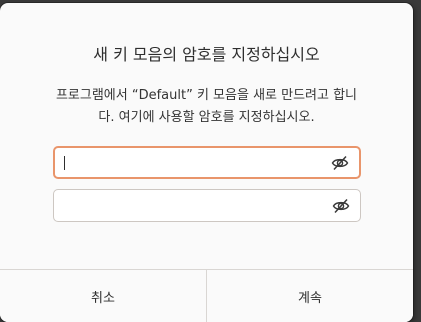 The image size is (421, 322). I want to click on dialog-message-line-1: 프로그램에서 “Default” 키 모음을 새로 만드려고 합니, so click(206, 95).